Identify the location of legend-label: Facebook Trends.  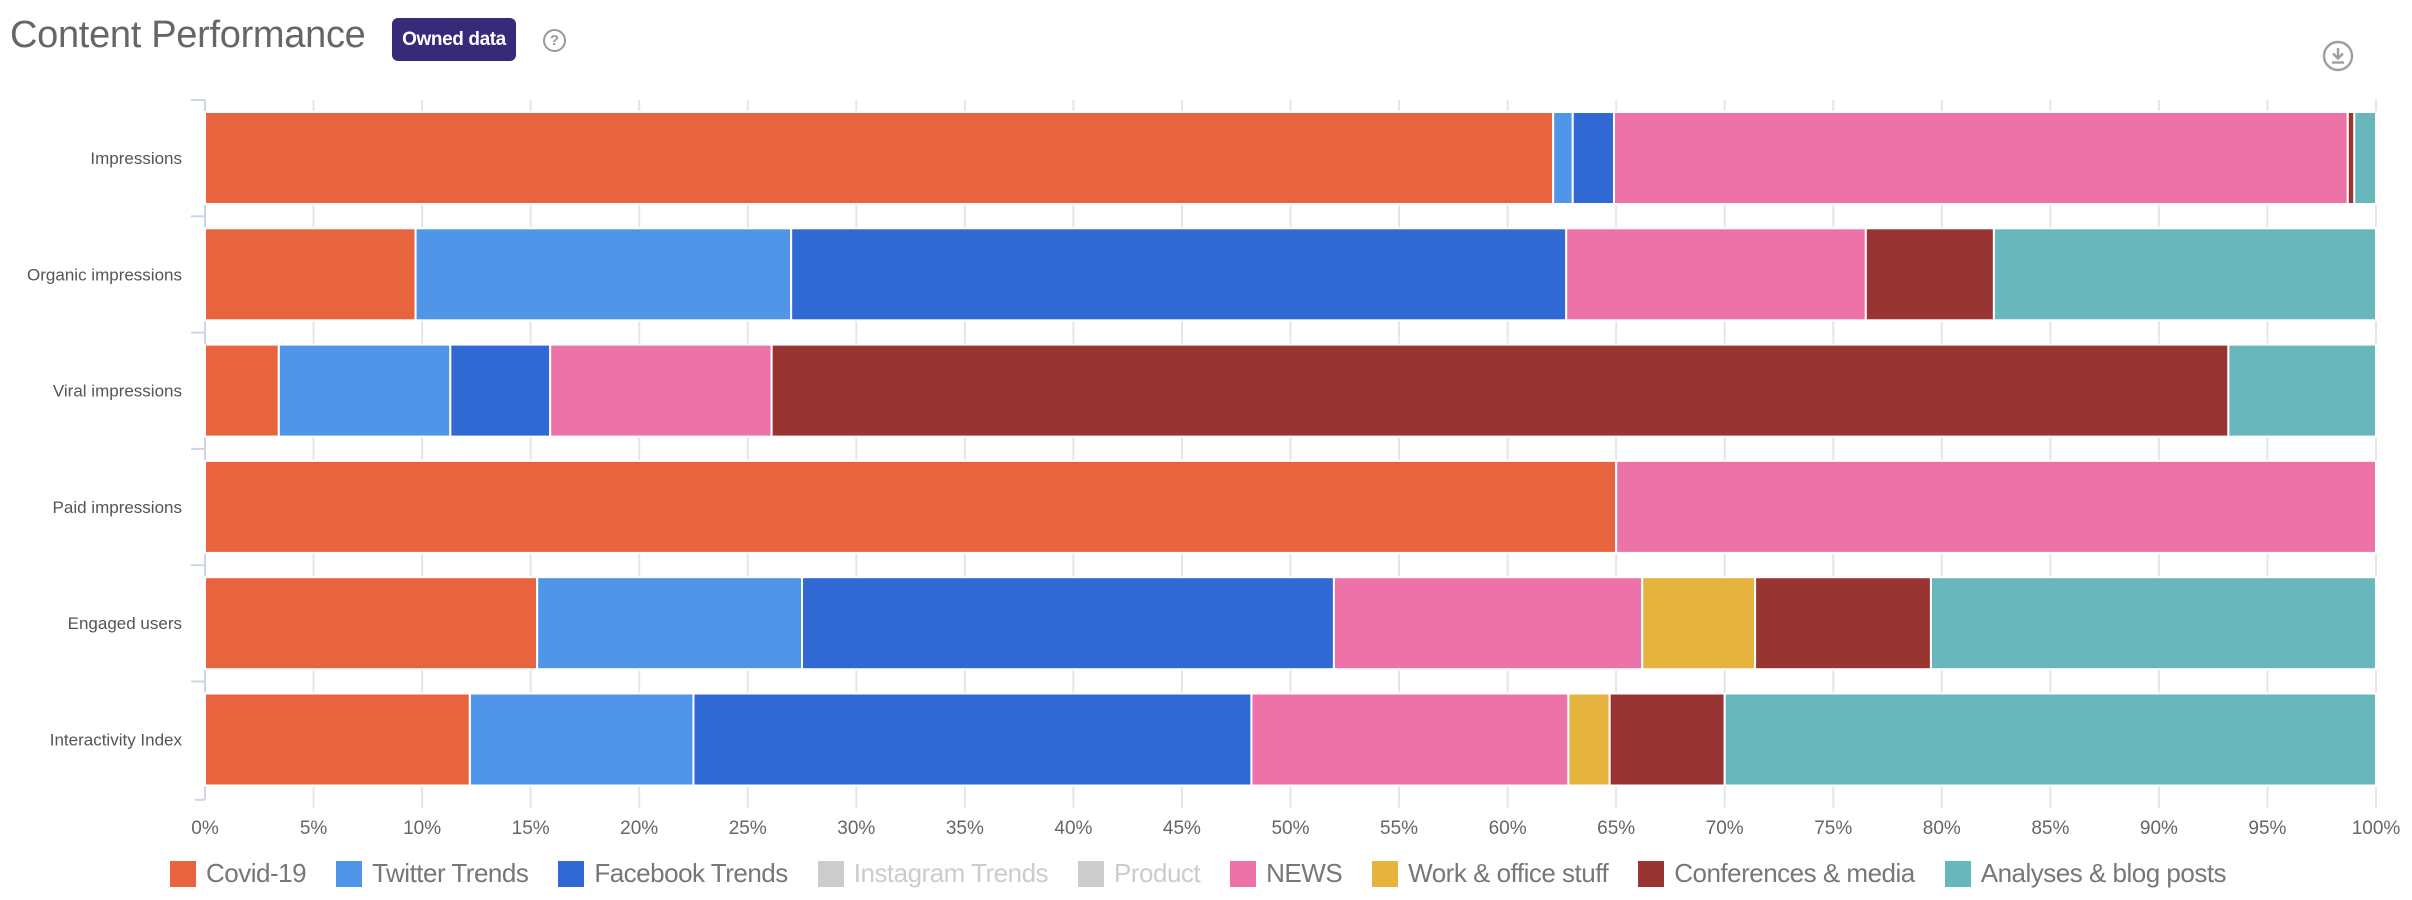
(691, 873).